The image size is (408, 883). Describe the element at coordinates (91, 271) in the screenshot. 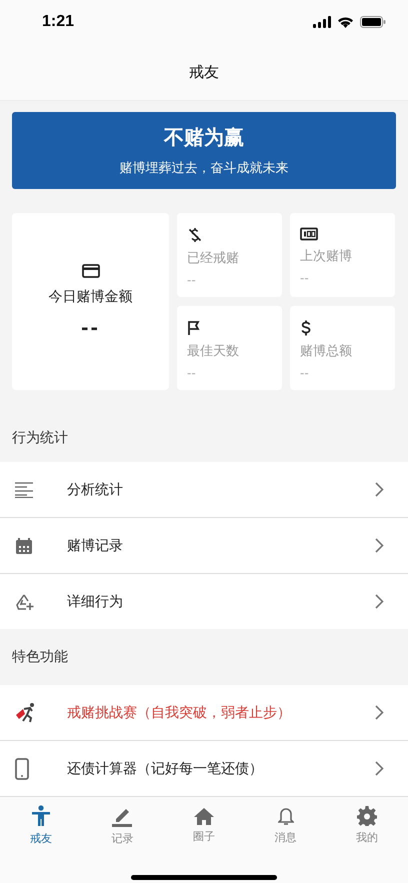

I see `card-icon` at that location.